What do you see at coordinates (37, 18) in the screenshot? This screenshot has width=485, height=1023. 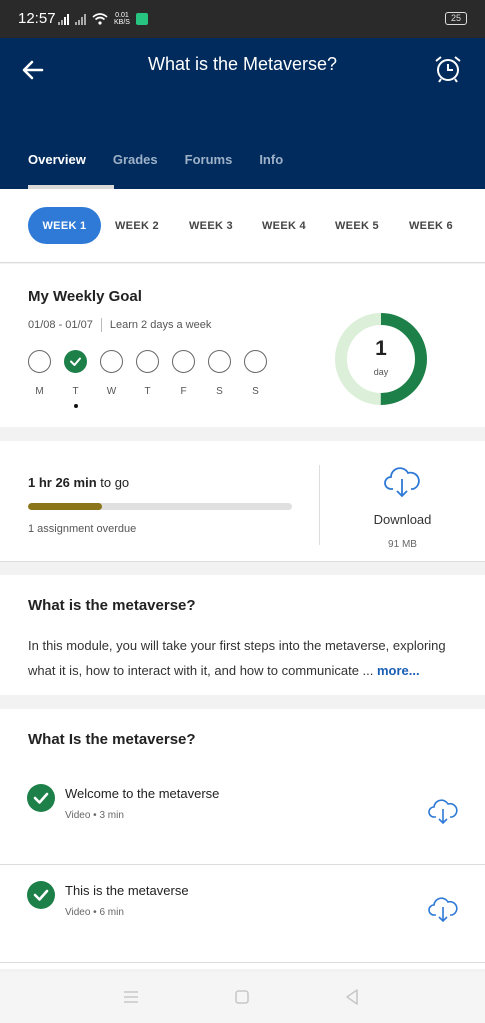 I see `status-time: 12:57` at bounding box center [37, 18].